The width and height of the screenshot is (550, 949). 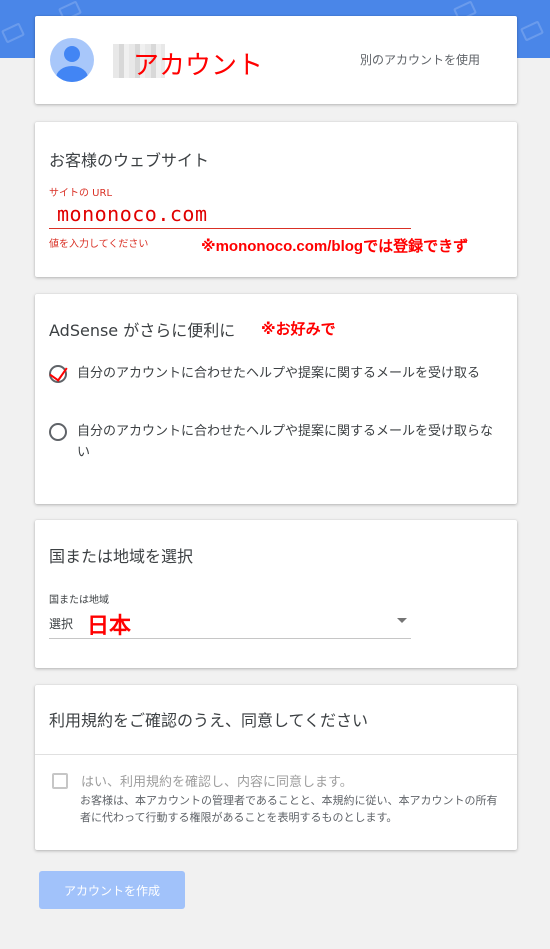 What do you see at coordinates (285, 442) in the screenshot?
I see `radio-no-emails-label: 自分のアカウントに合わせたヘルプや提案に関するメールを受け取らない` at bounding box center [285, 442].